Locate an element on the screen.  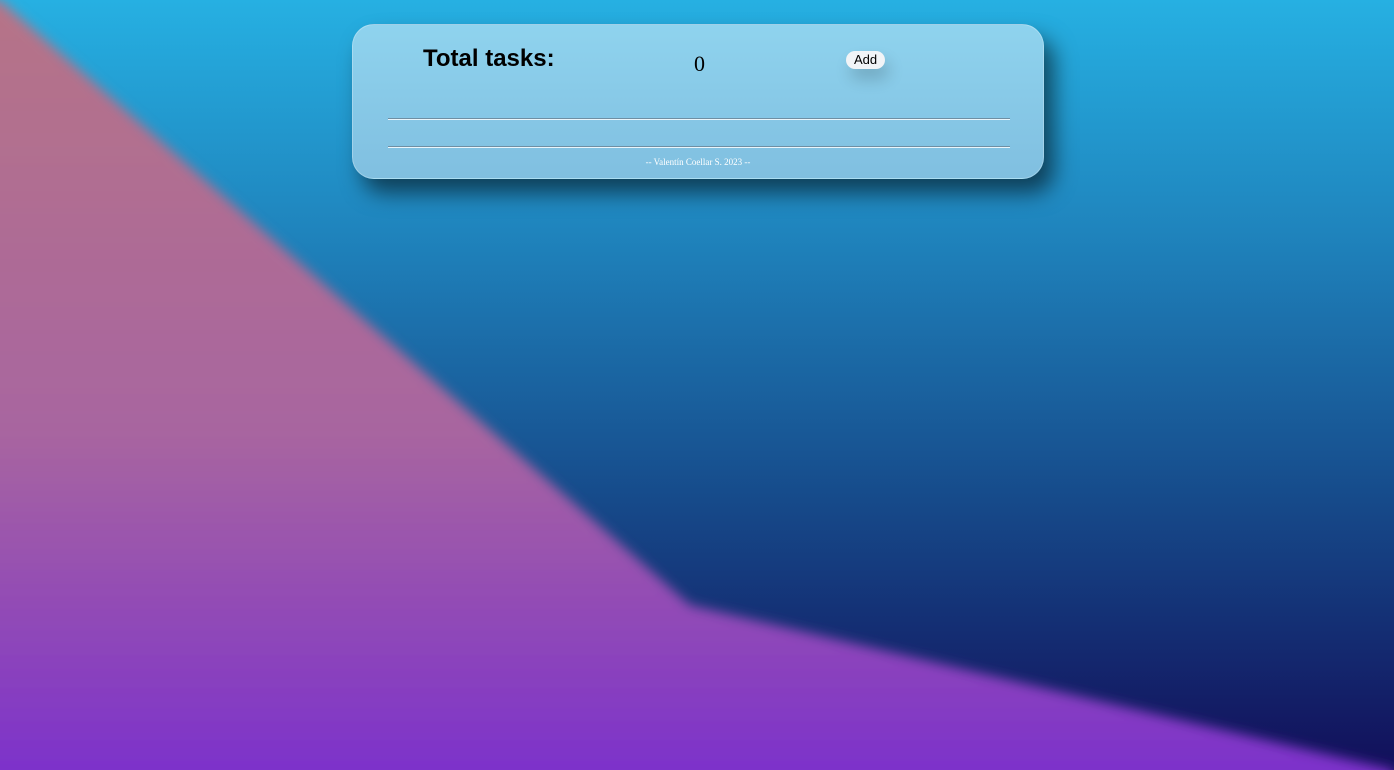
divider-top is located at coordinates (699, 119).